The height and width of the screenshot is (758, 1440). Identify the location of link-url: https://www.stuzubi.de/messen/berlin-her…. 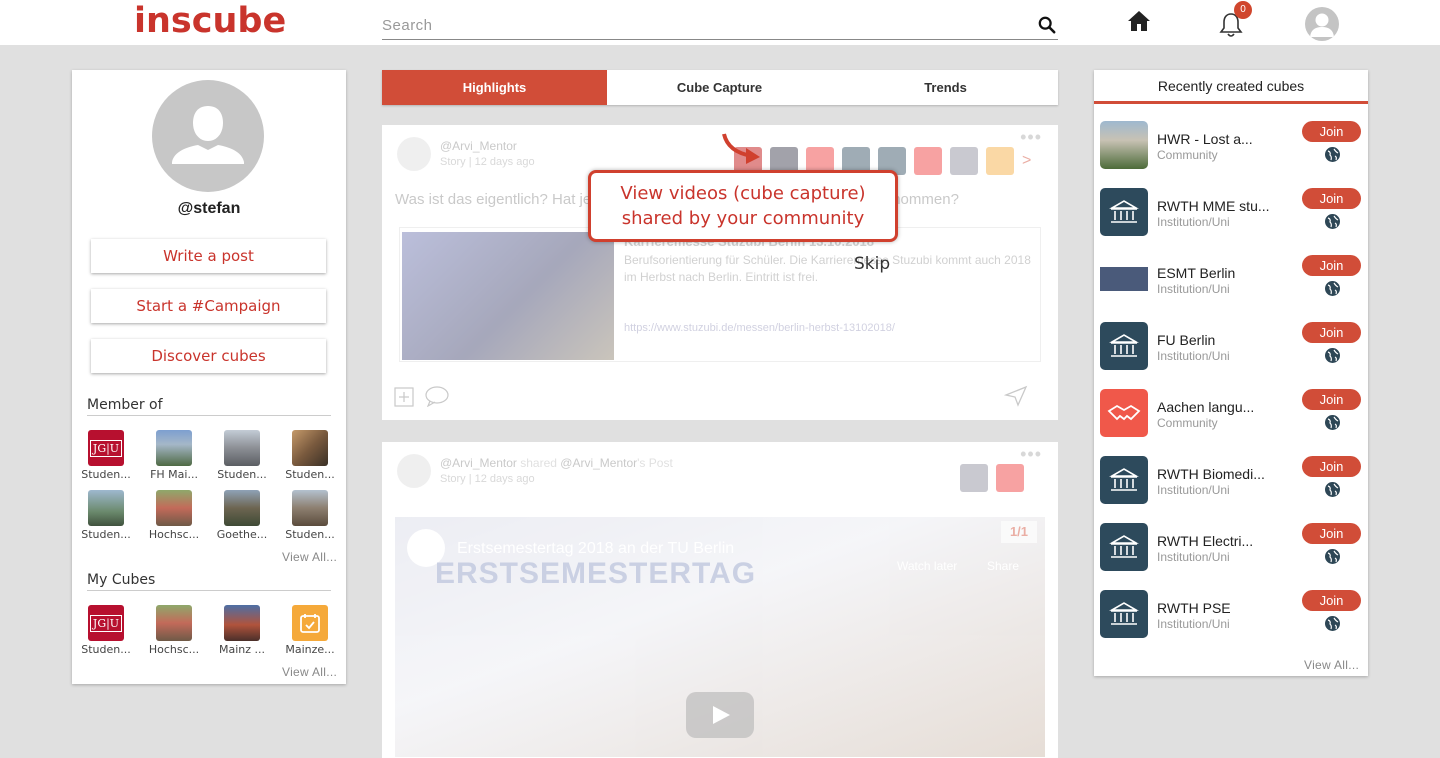
(759, 328).